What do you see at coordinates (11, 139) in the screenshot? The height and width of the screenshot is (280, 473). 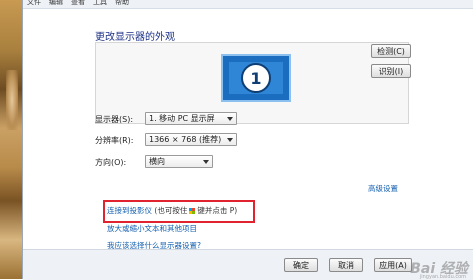 I see `desktop-background` at bounding box center [11, 139].